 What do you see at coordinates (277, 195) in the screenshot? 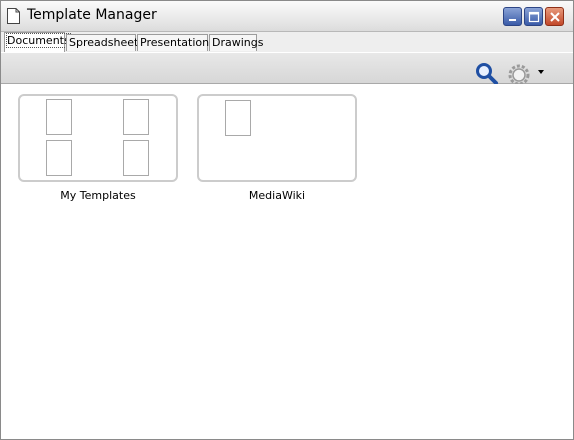
I see `folder-label: MediaWiki` at bounding box center [277, 195].